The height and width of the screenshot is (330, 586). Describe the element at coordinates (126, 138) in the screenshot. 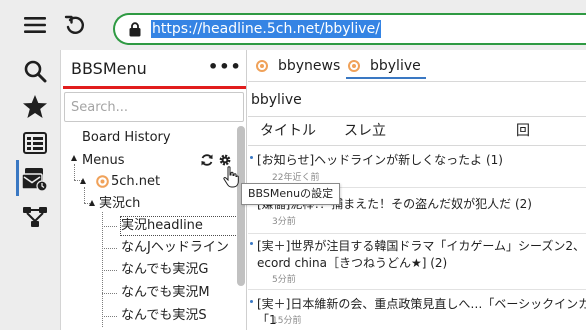

I see `tree-item-board-history: Board History` at that location.